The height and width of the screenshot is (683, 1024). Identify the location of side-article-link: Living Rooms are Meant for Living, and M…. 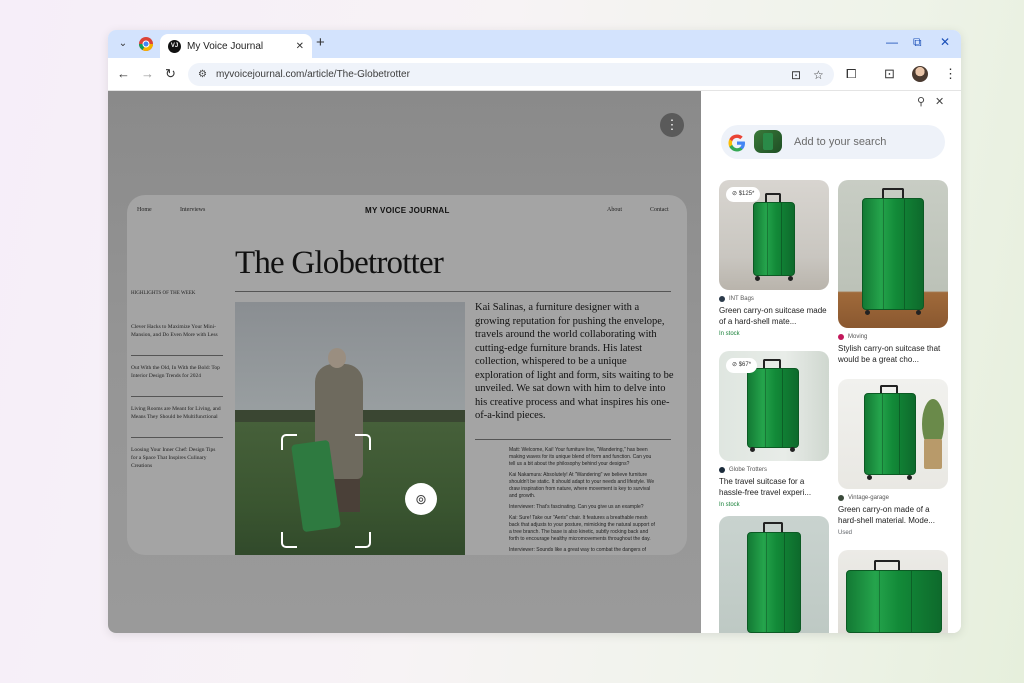
(177, 413).